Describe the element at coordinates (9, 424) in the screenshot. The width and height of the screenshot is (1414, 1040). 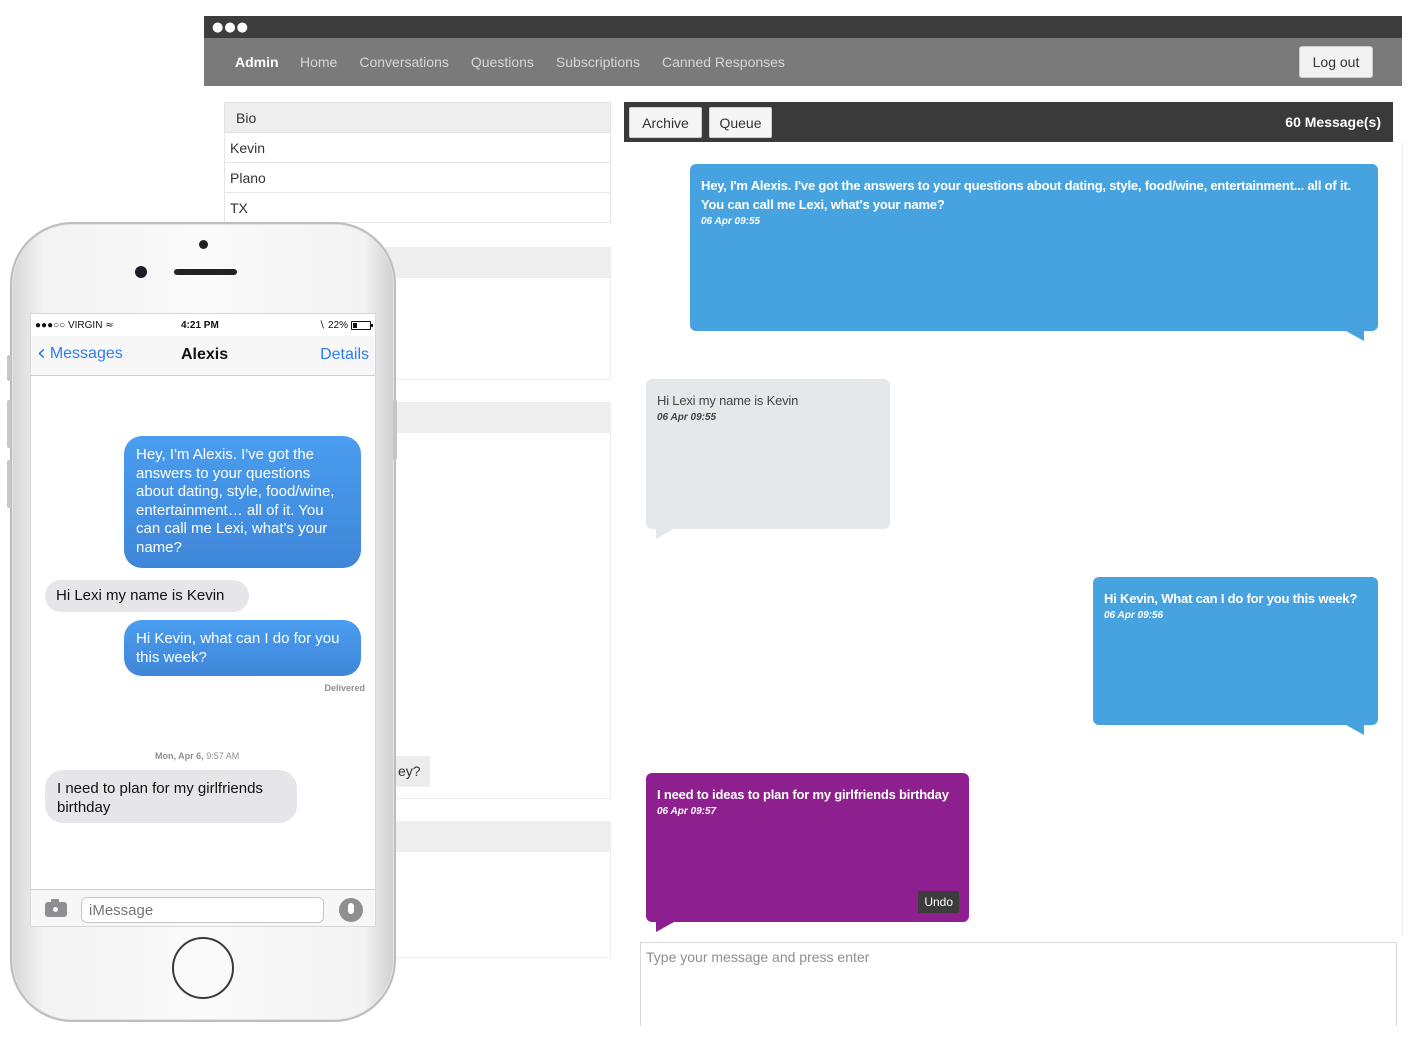
I see `volume-up-button` at that location.